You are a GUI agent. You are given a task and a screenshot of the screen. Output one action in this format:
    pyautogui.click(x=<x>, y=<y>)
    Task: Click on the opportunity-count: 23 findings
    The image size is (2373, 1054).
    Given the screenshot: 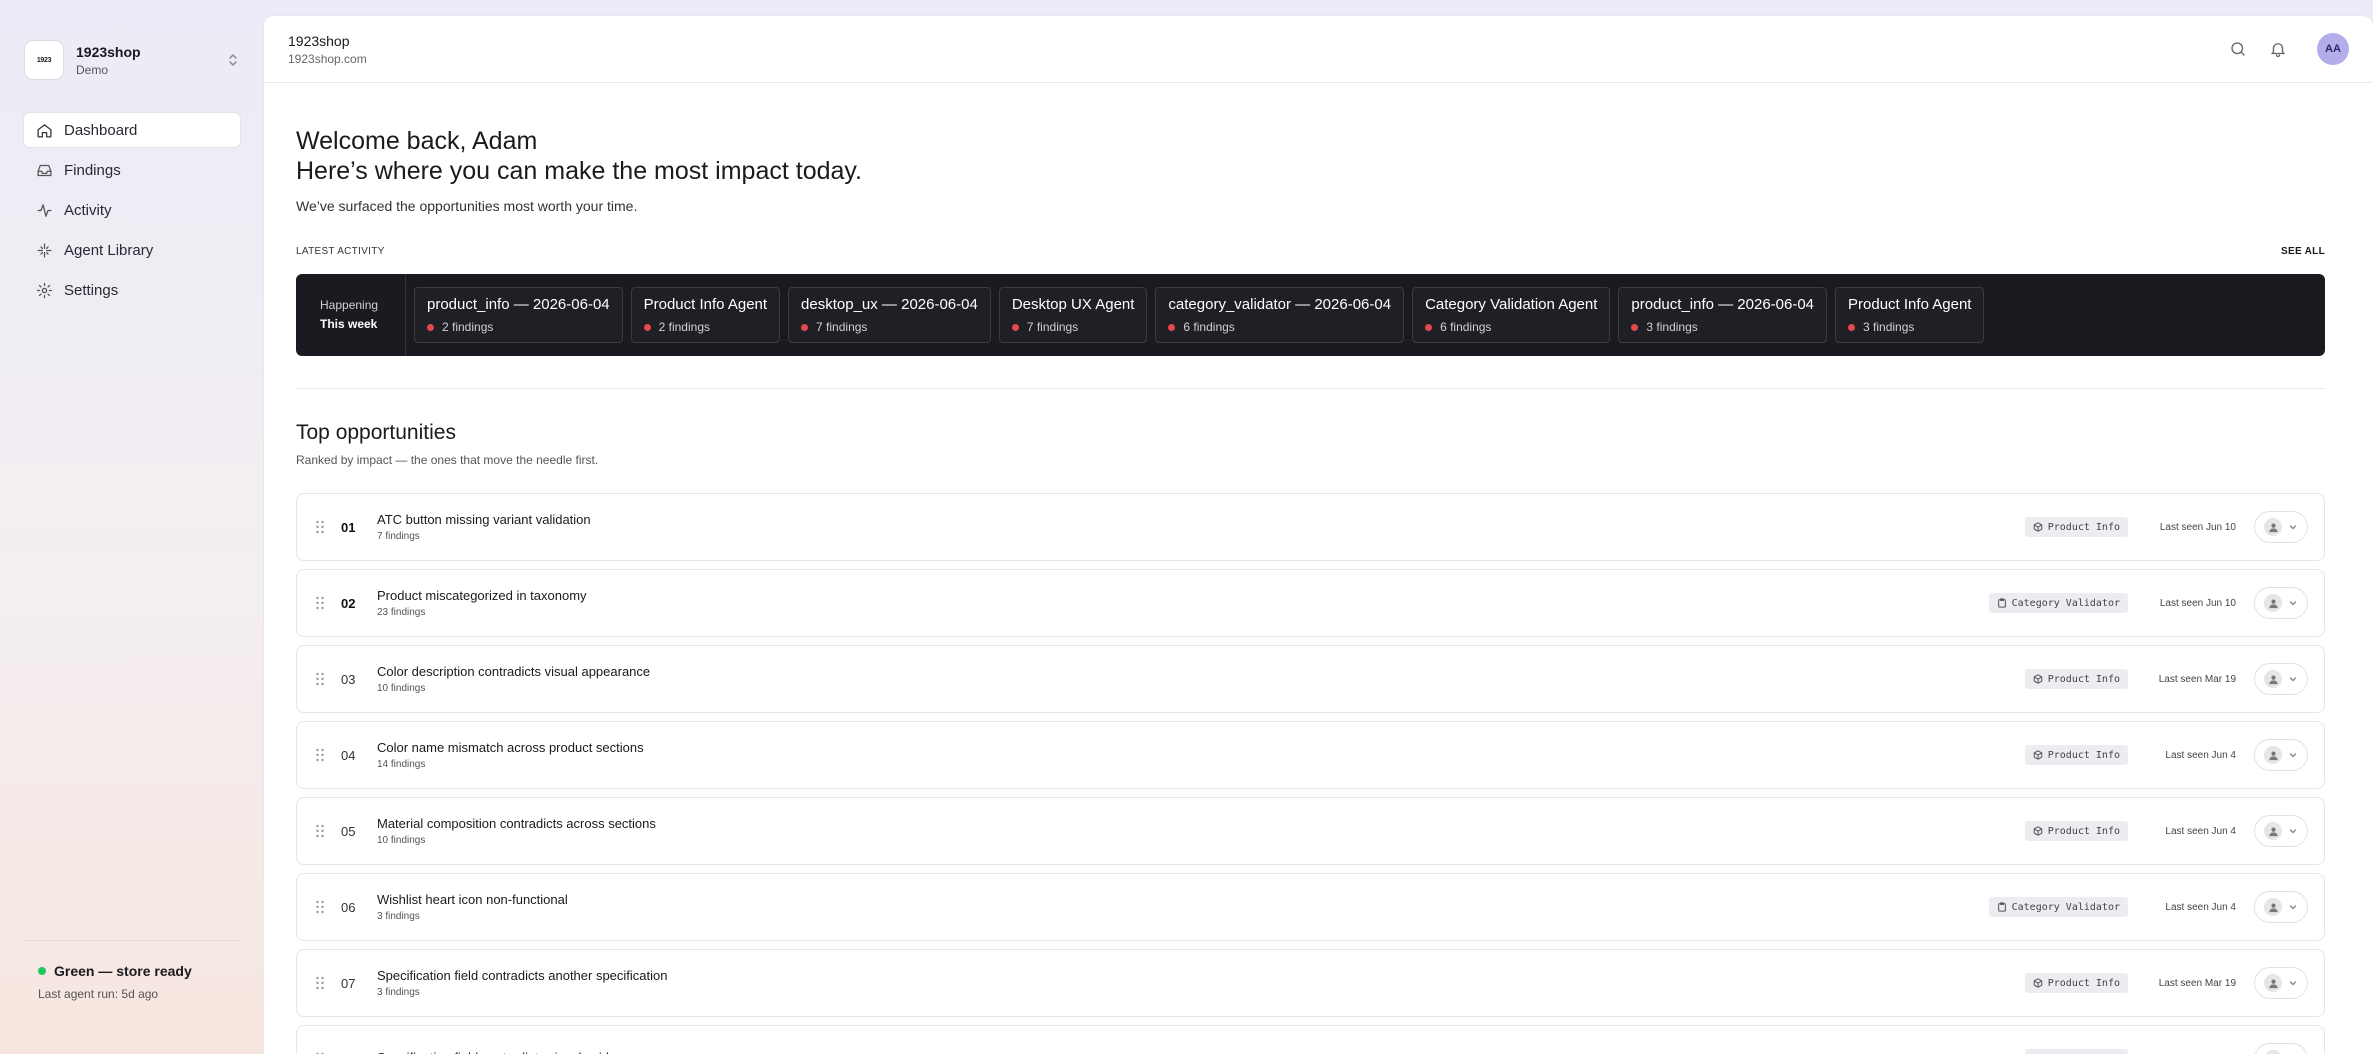 What is the action you would take?
    pyautogui.click(x=401, y=612)
    